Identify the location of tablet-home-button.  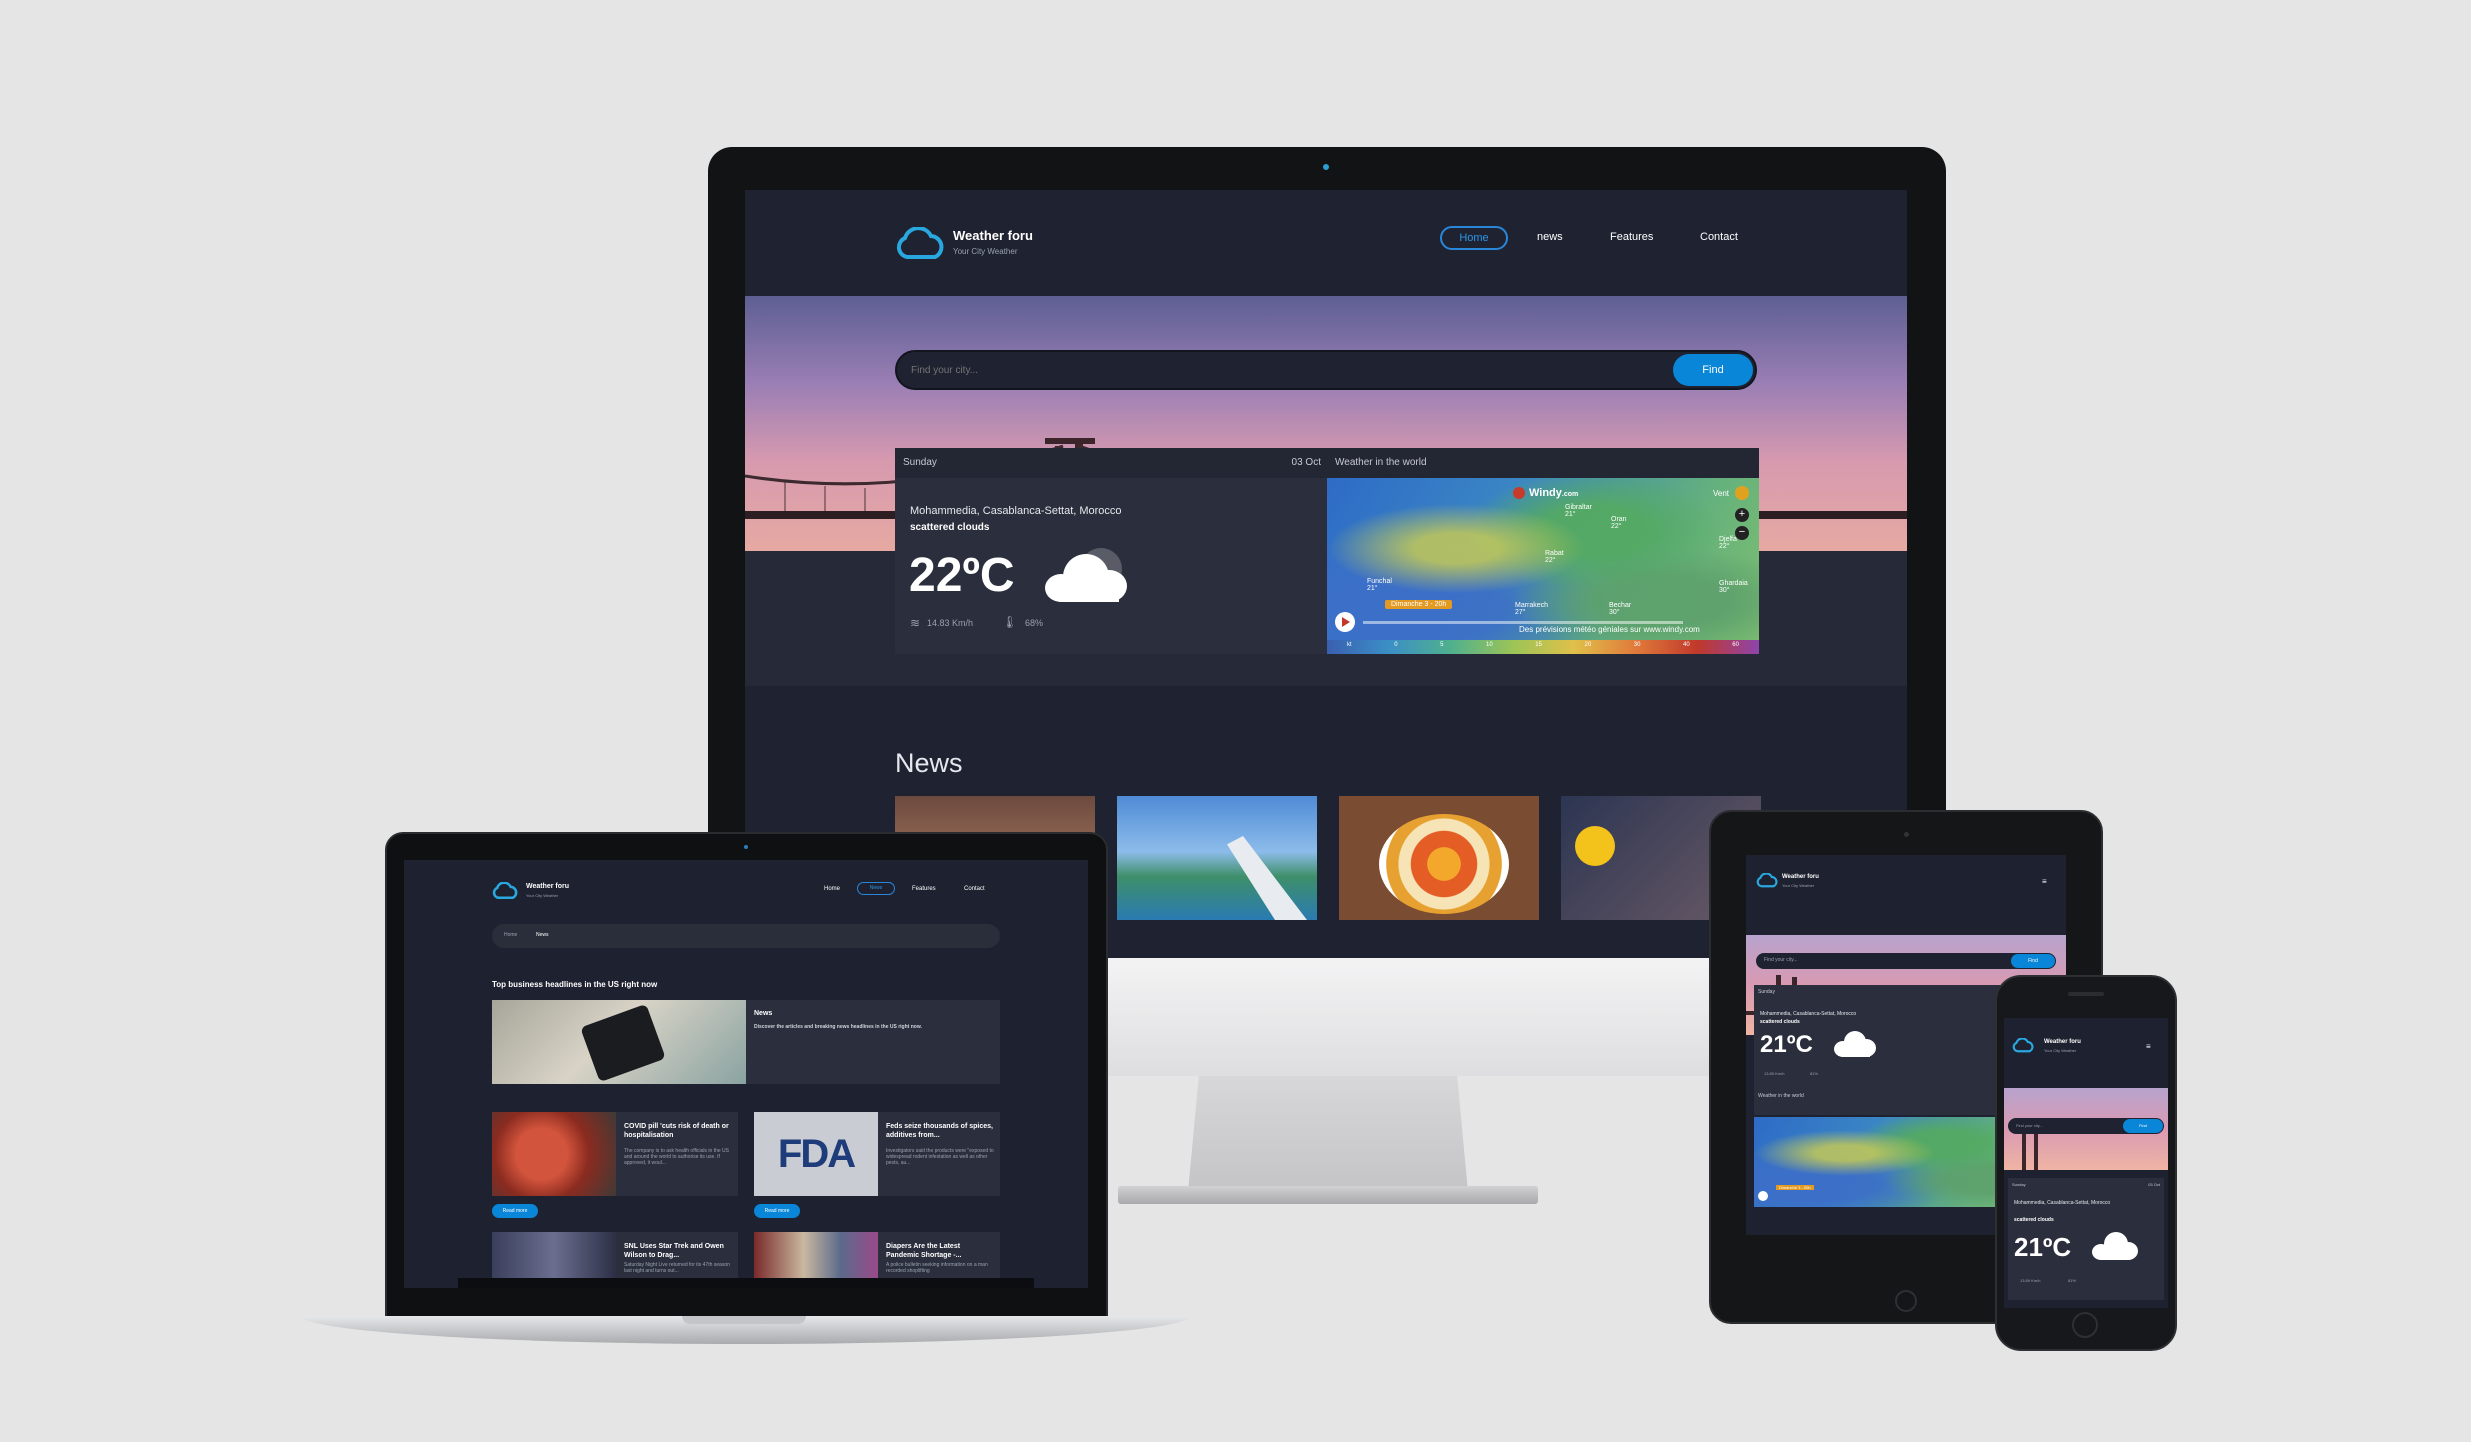
(1906, 1301).